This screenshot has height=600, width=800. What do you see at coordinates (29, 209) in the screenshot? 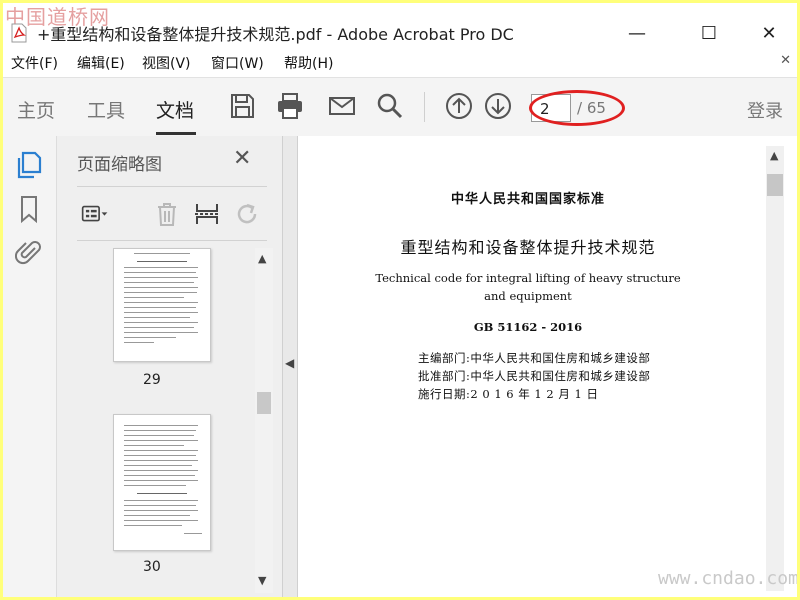
I see `bookmark-icon` at bounding box center [29, 209].